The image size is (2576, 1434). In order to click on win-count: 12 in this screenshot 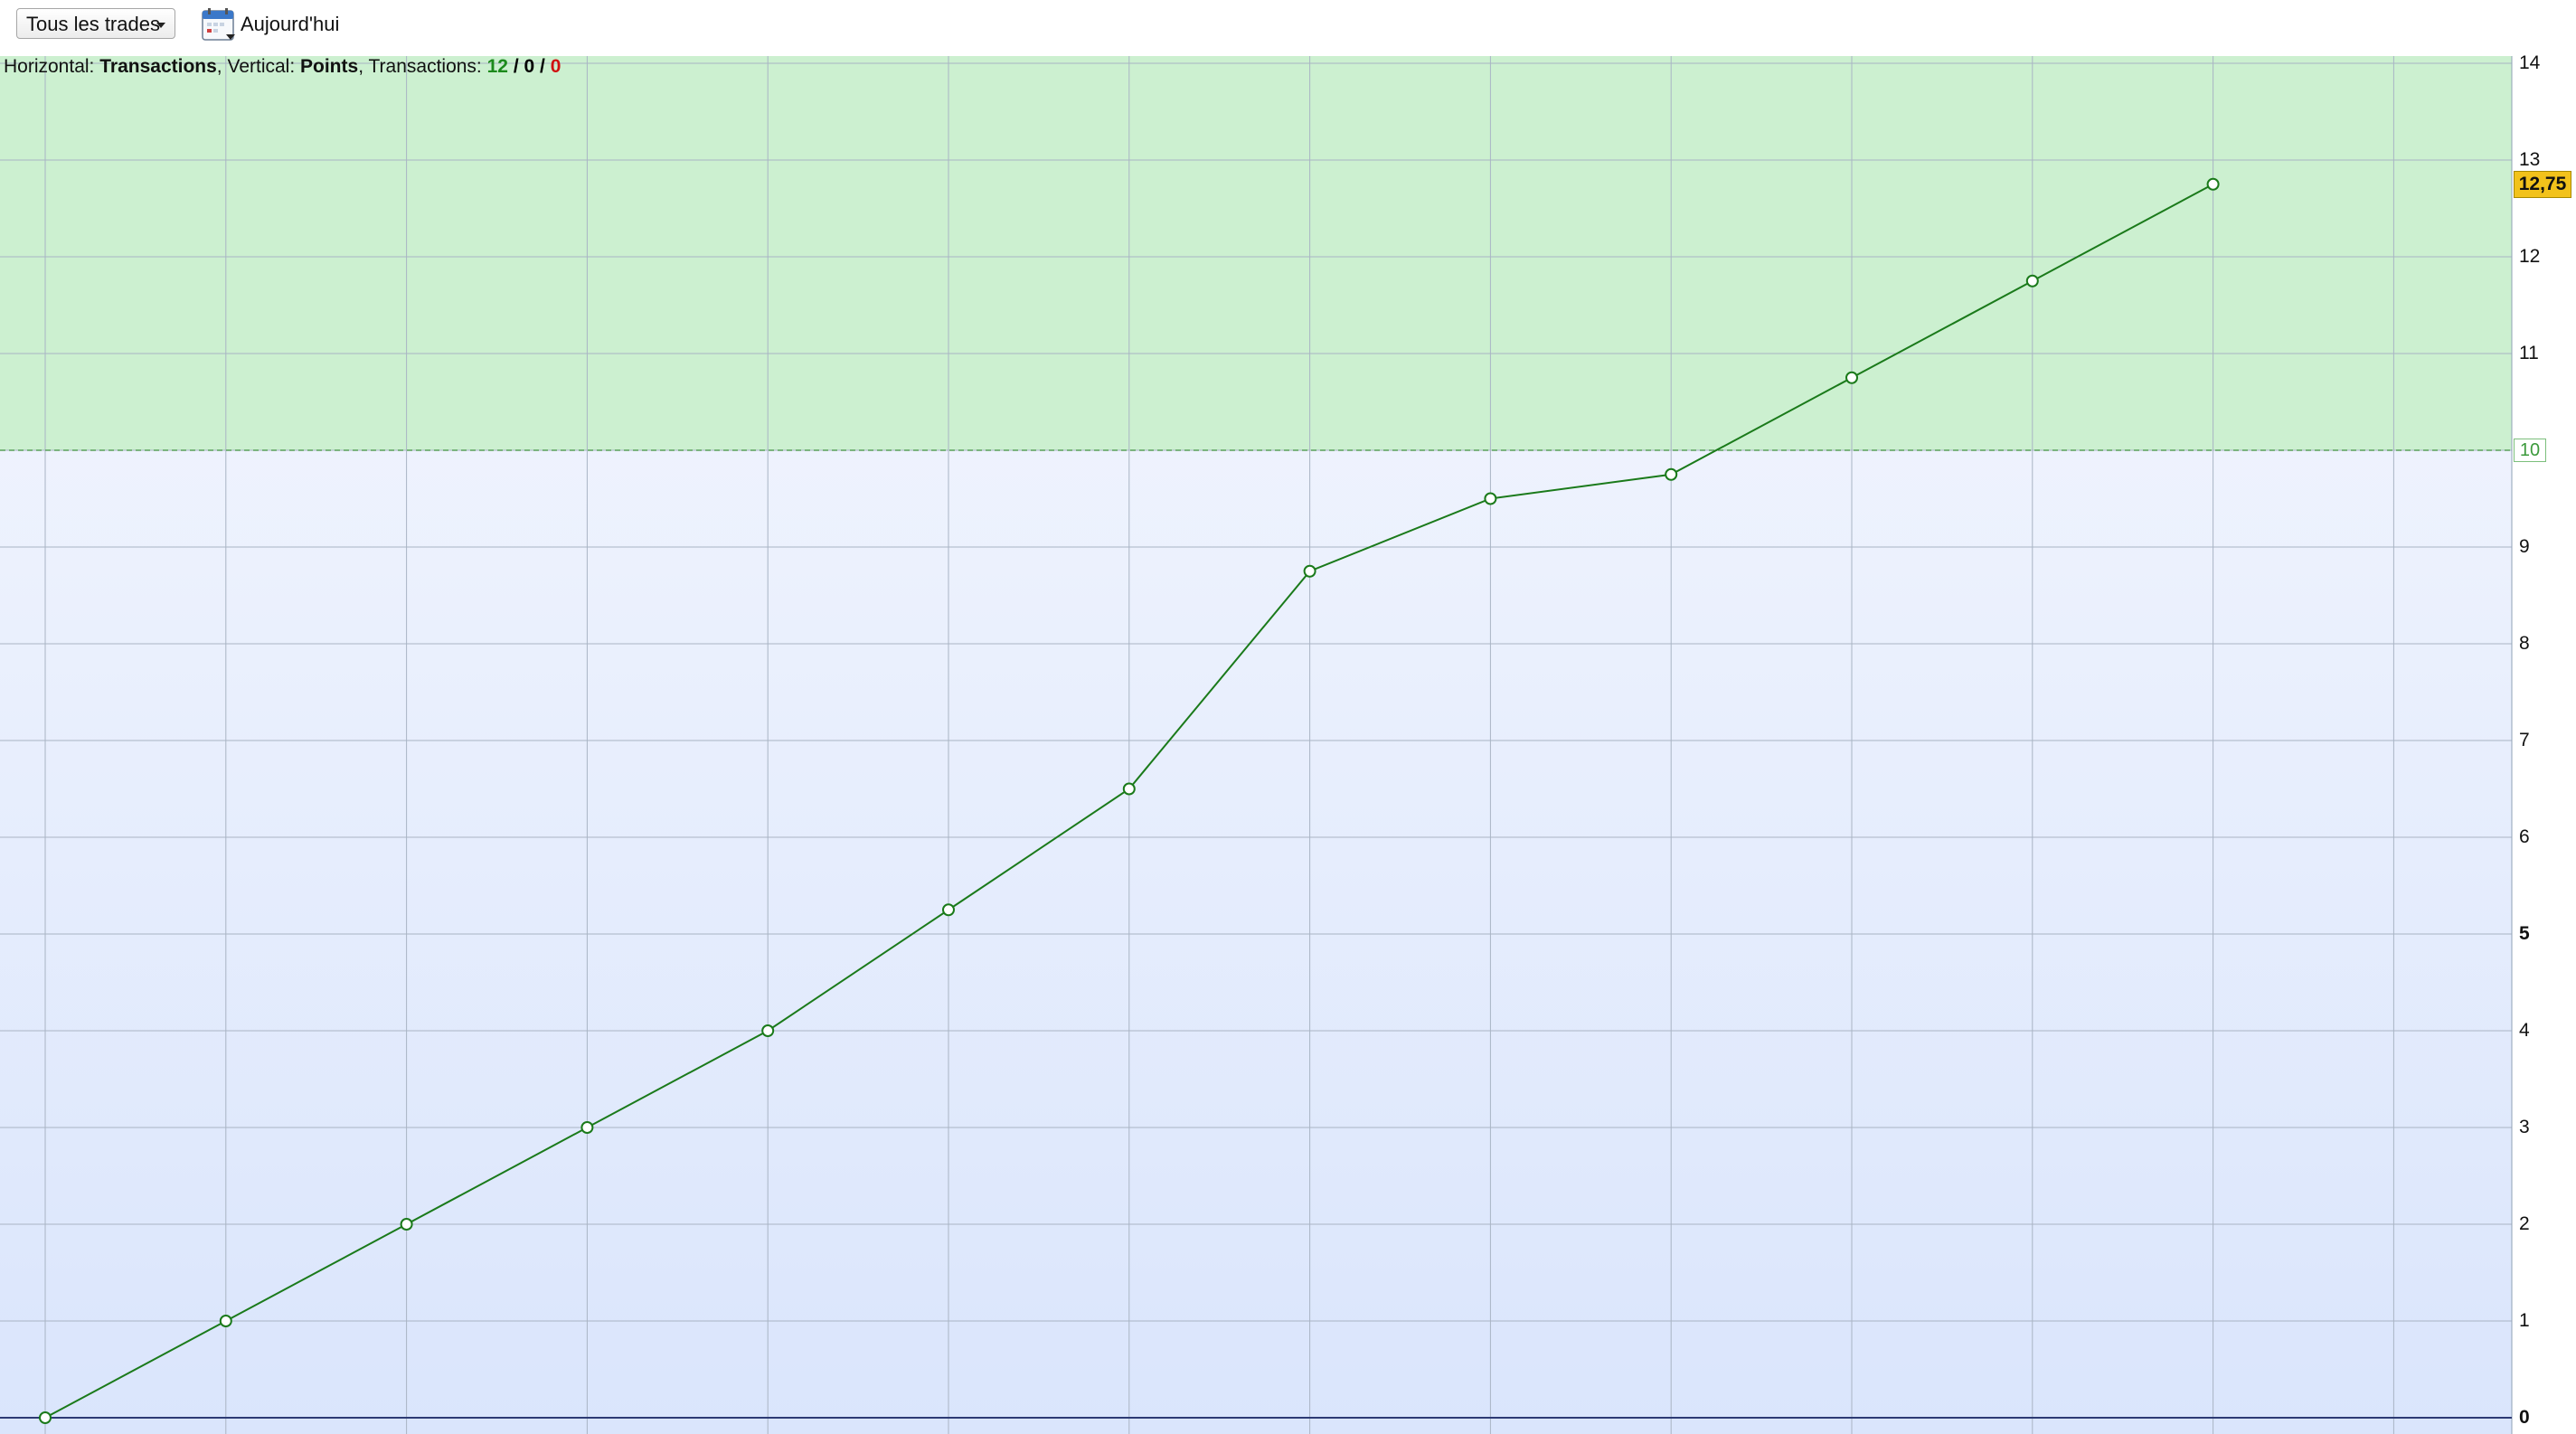, I will do `click(497, 66)`.